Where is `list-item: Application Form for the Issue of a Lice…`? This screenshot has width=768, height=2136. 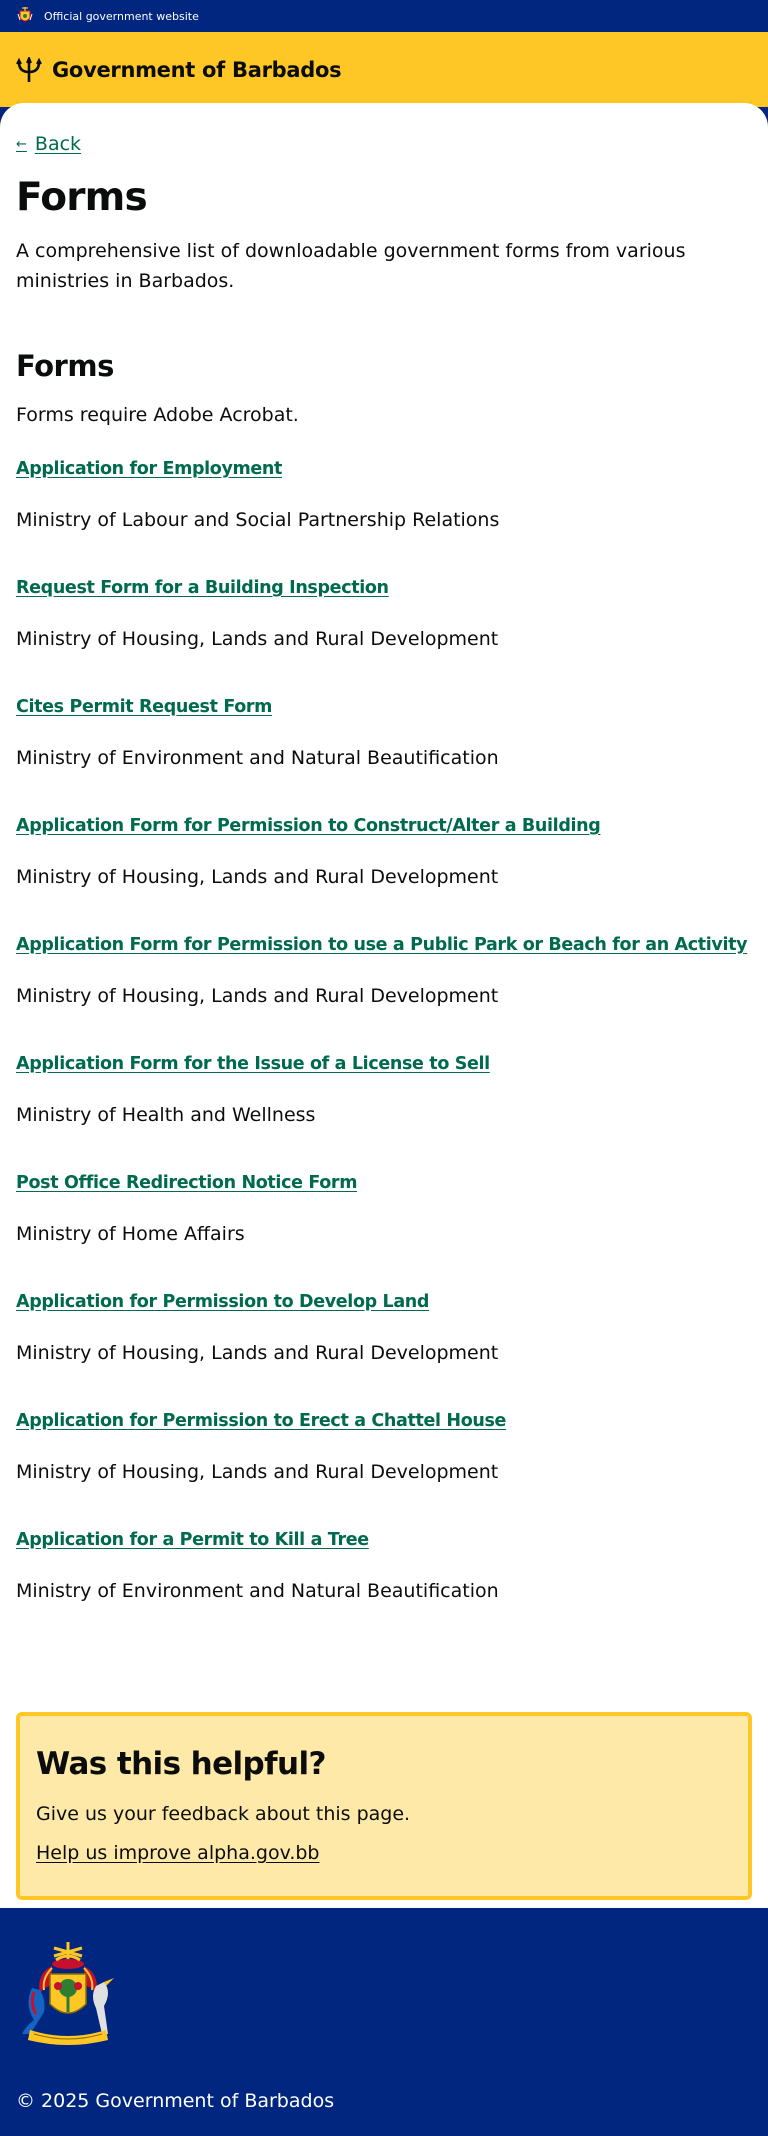
list-item: Application Form for the Issue of a Lice… is located at coordinates (384, 1110).